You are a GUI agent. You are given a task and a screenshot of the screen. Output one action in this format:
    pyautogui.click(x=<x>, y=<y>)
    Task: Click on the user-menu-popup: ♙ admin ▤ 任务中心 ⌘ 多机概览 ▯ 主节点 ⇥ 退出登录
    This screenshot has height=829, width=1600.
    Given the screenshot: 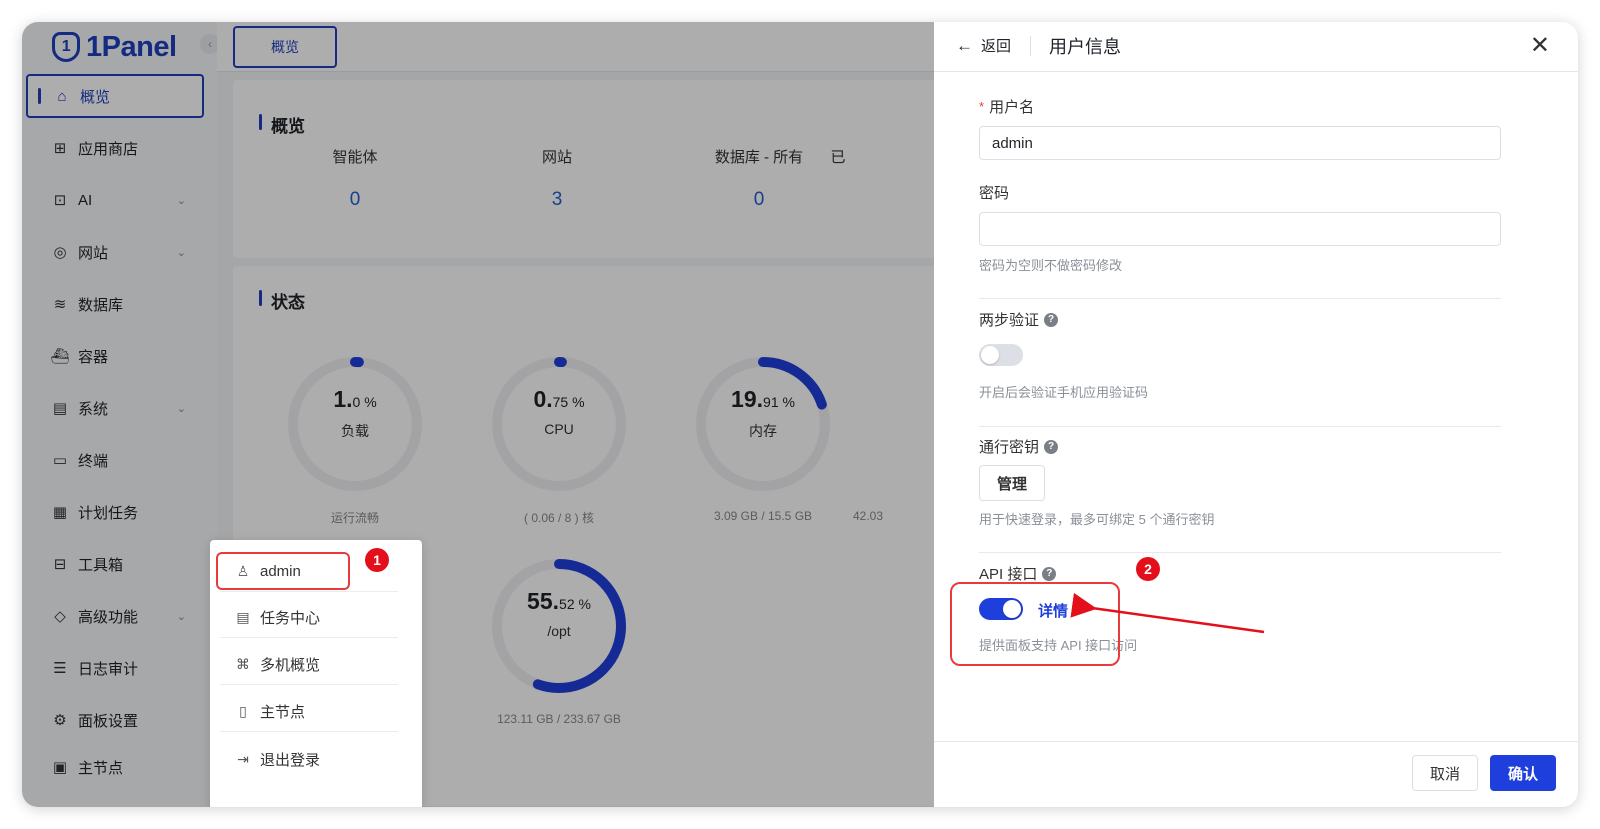 What is the action you would take?
    pyautogui.click(x=316, y=673)
    